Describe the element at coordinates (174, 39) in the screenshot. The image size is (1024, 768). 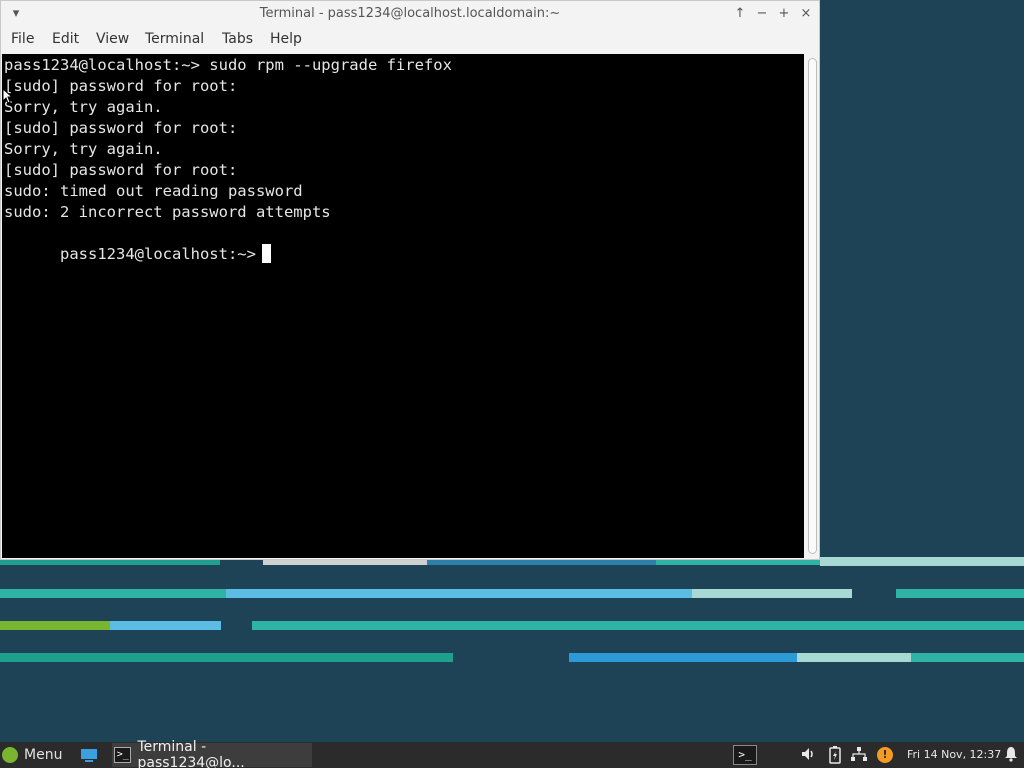
I see `menu-terminal: Terminal` at that location.